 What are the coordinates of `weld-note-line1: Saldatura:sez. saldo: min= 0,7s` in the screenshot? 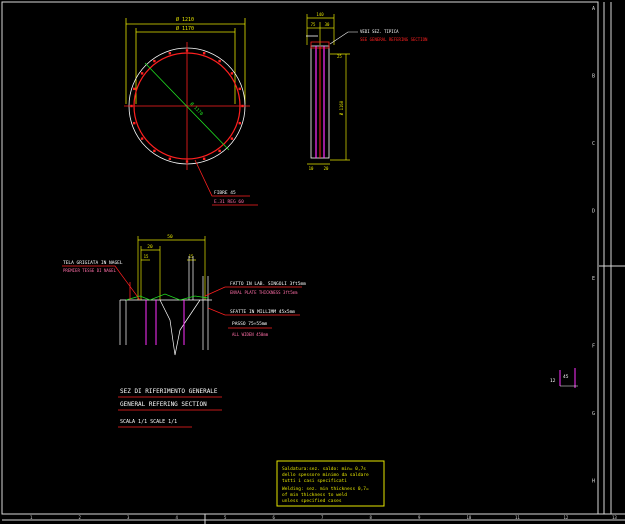 It's located at (324, 469).